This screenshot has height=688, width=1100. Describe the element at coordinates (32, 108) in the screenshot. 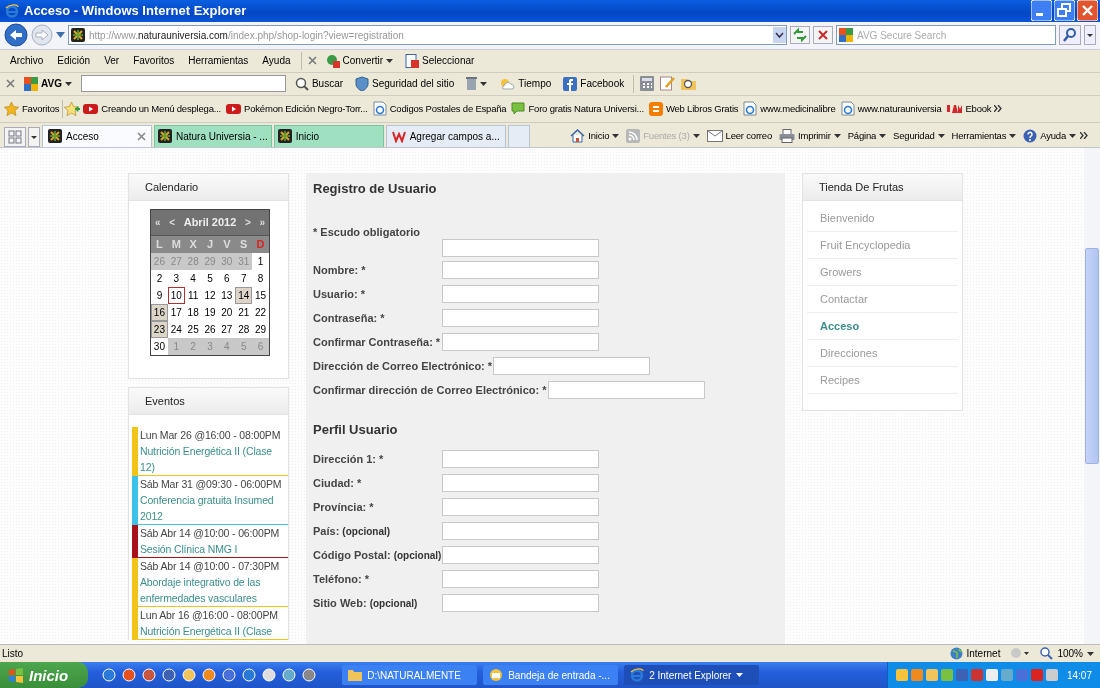

I see `favorites-button: Favoritos` at that location.